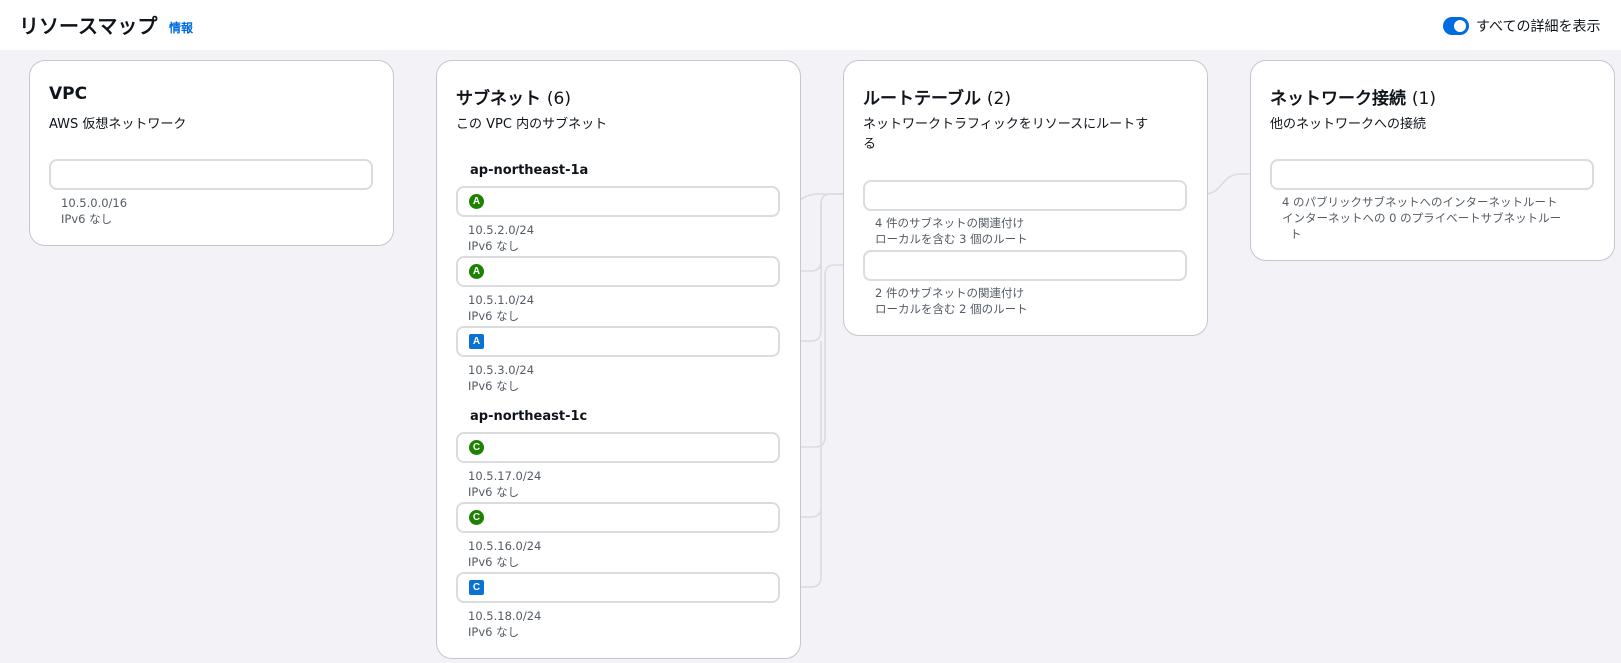 Image resolution: width=1621 pixels, height=663 pixels. What do you see at coordinates (529, 416) in the screenshot?
I see `az-label: ap-northeast-1c` at bounding box center [529, 416].